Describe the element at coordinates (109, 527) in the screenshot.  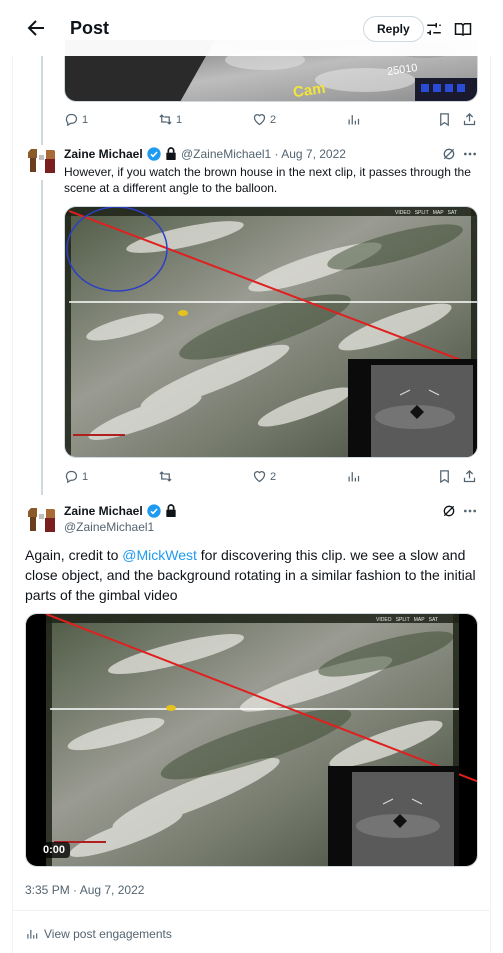
I see `author-handle: @ZaineMichael1` at that location.